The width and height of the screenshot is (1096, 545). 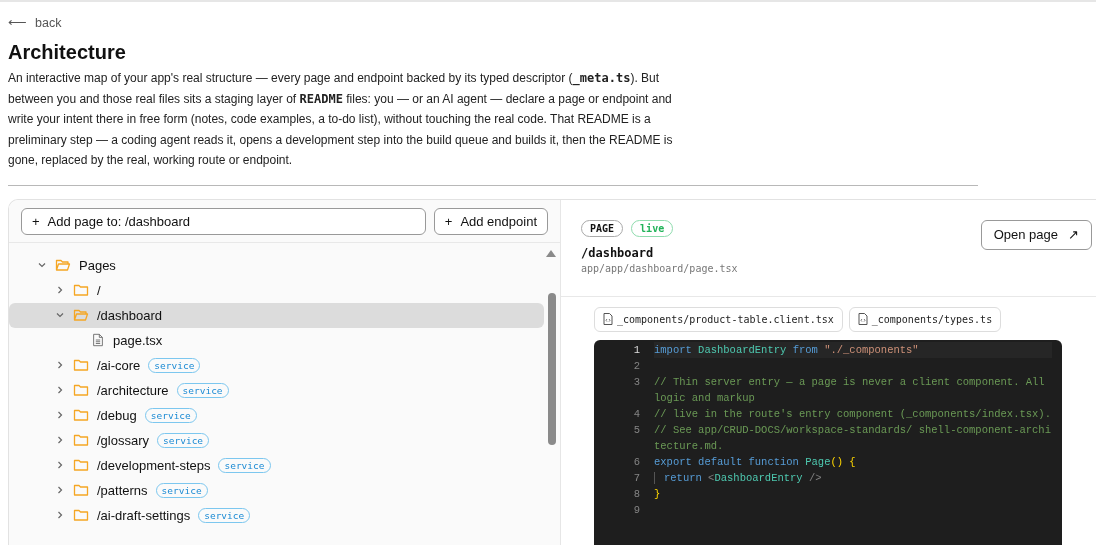 I want to click on tree-label: /ai-draft-settings, so click(x=144, y=515).